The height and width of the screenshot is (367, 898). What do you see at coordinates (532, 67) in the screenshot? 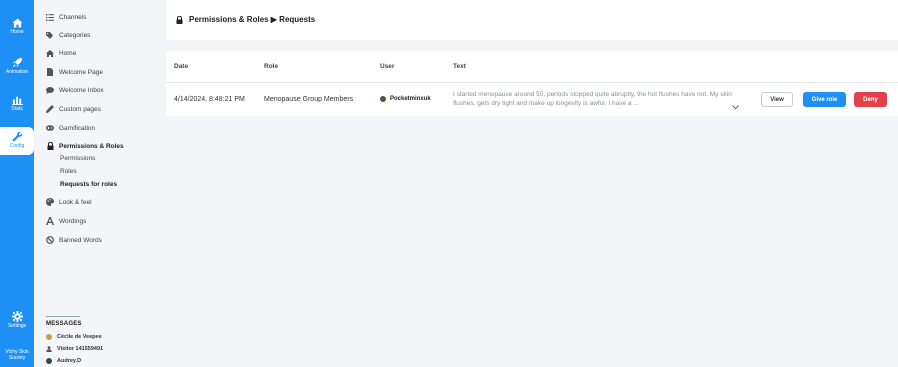
I see `table-header: Date Role User Text` at bounding box center [532, 67].